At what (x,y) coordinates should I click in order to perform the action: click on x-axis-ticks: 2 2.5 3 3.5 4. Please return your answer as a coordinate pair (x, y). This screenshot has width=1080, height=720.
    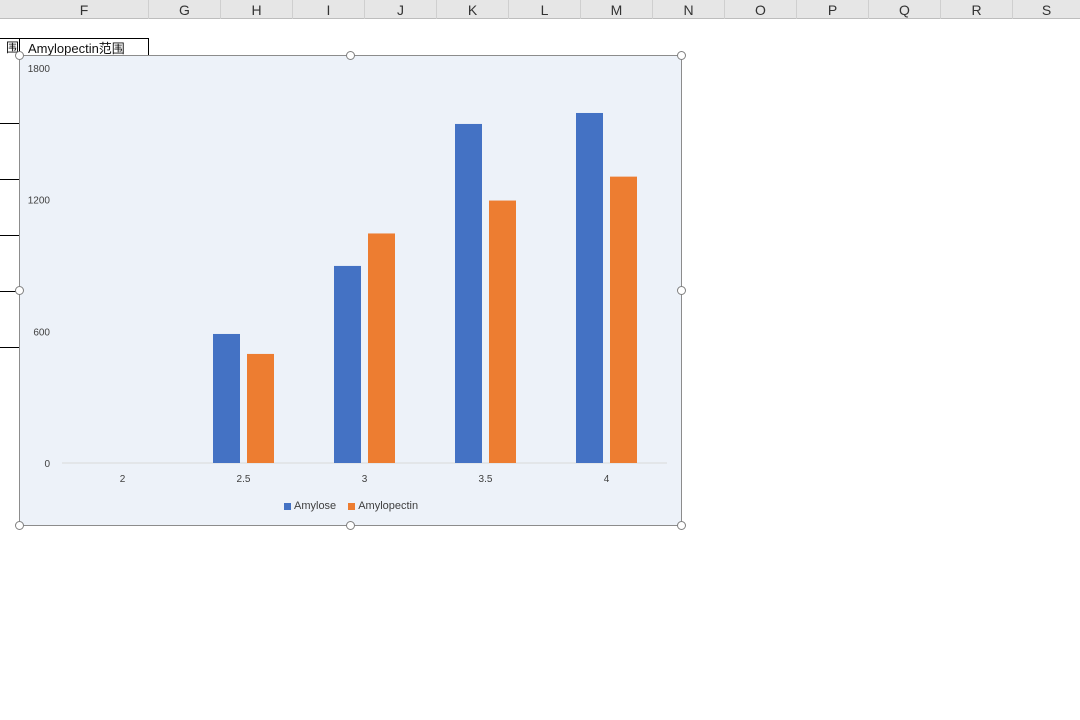
    Looking at the image, I should click on (365, 479).